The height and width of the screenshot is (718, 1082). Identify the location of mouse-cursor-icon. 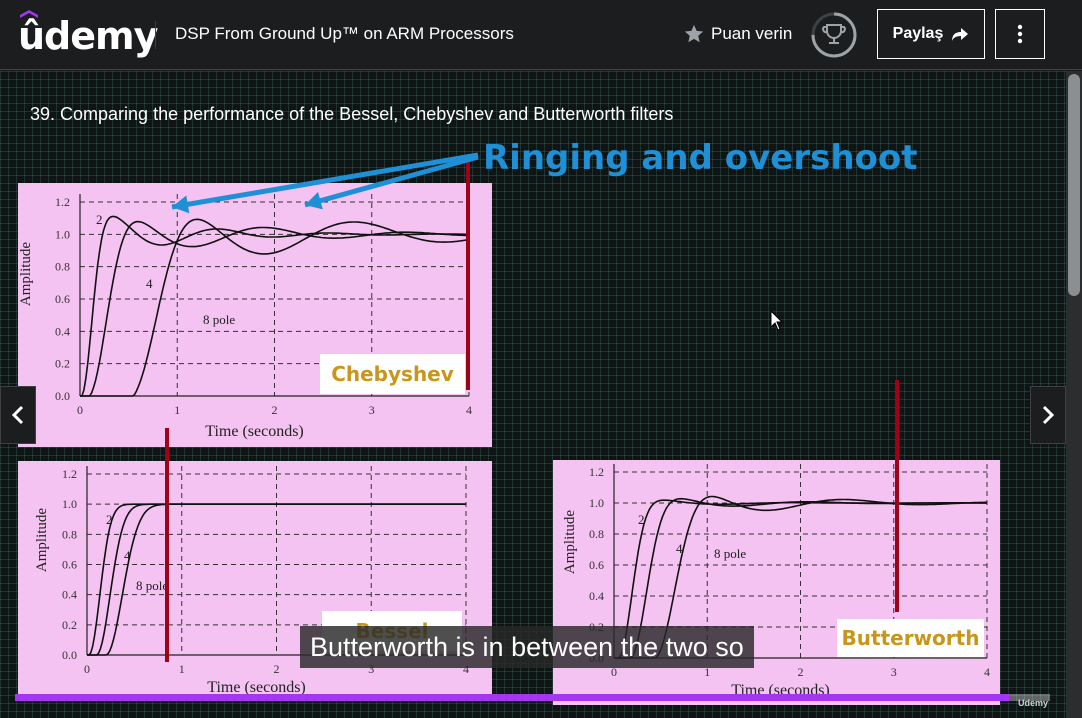
(777, 320).